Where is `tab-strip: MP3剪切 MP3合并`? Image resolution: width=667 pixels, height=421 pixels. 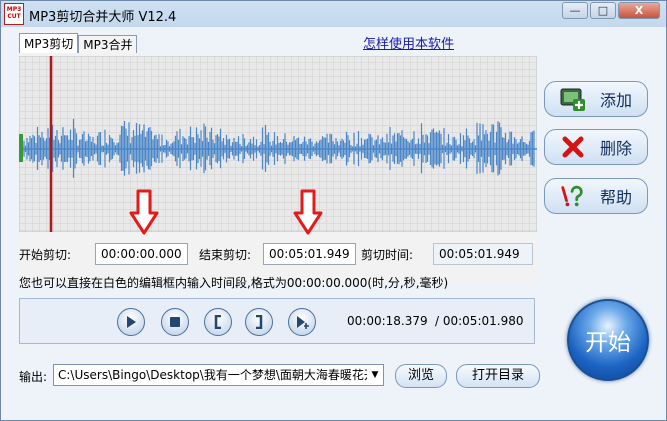 tab-strip: MP3剪切 MP3合并 is located at coordinates (78, 43).